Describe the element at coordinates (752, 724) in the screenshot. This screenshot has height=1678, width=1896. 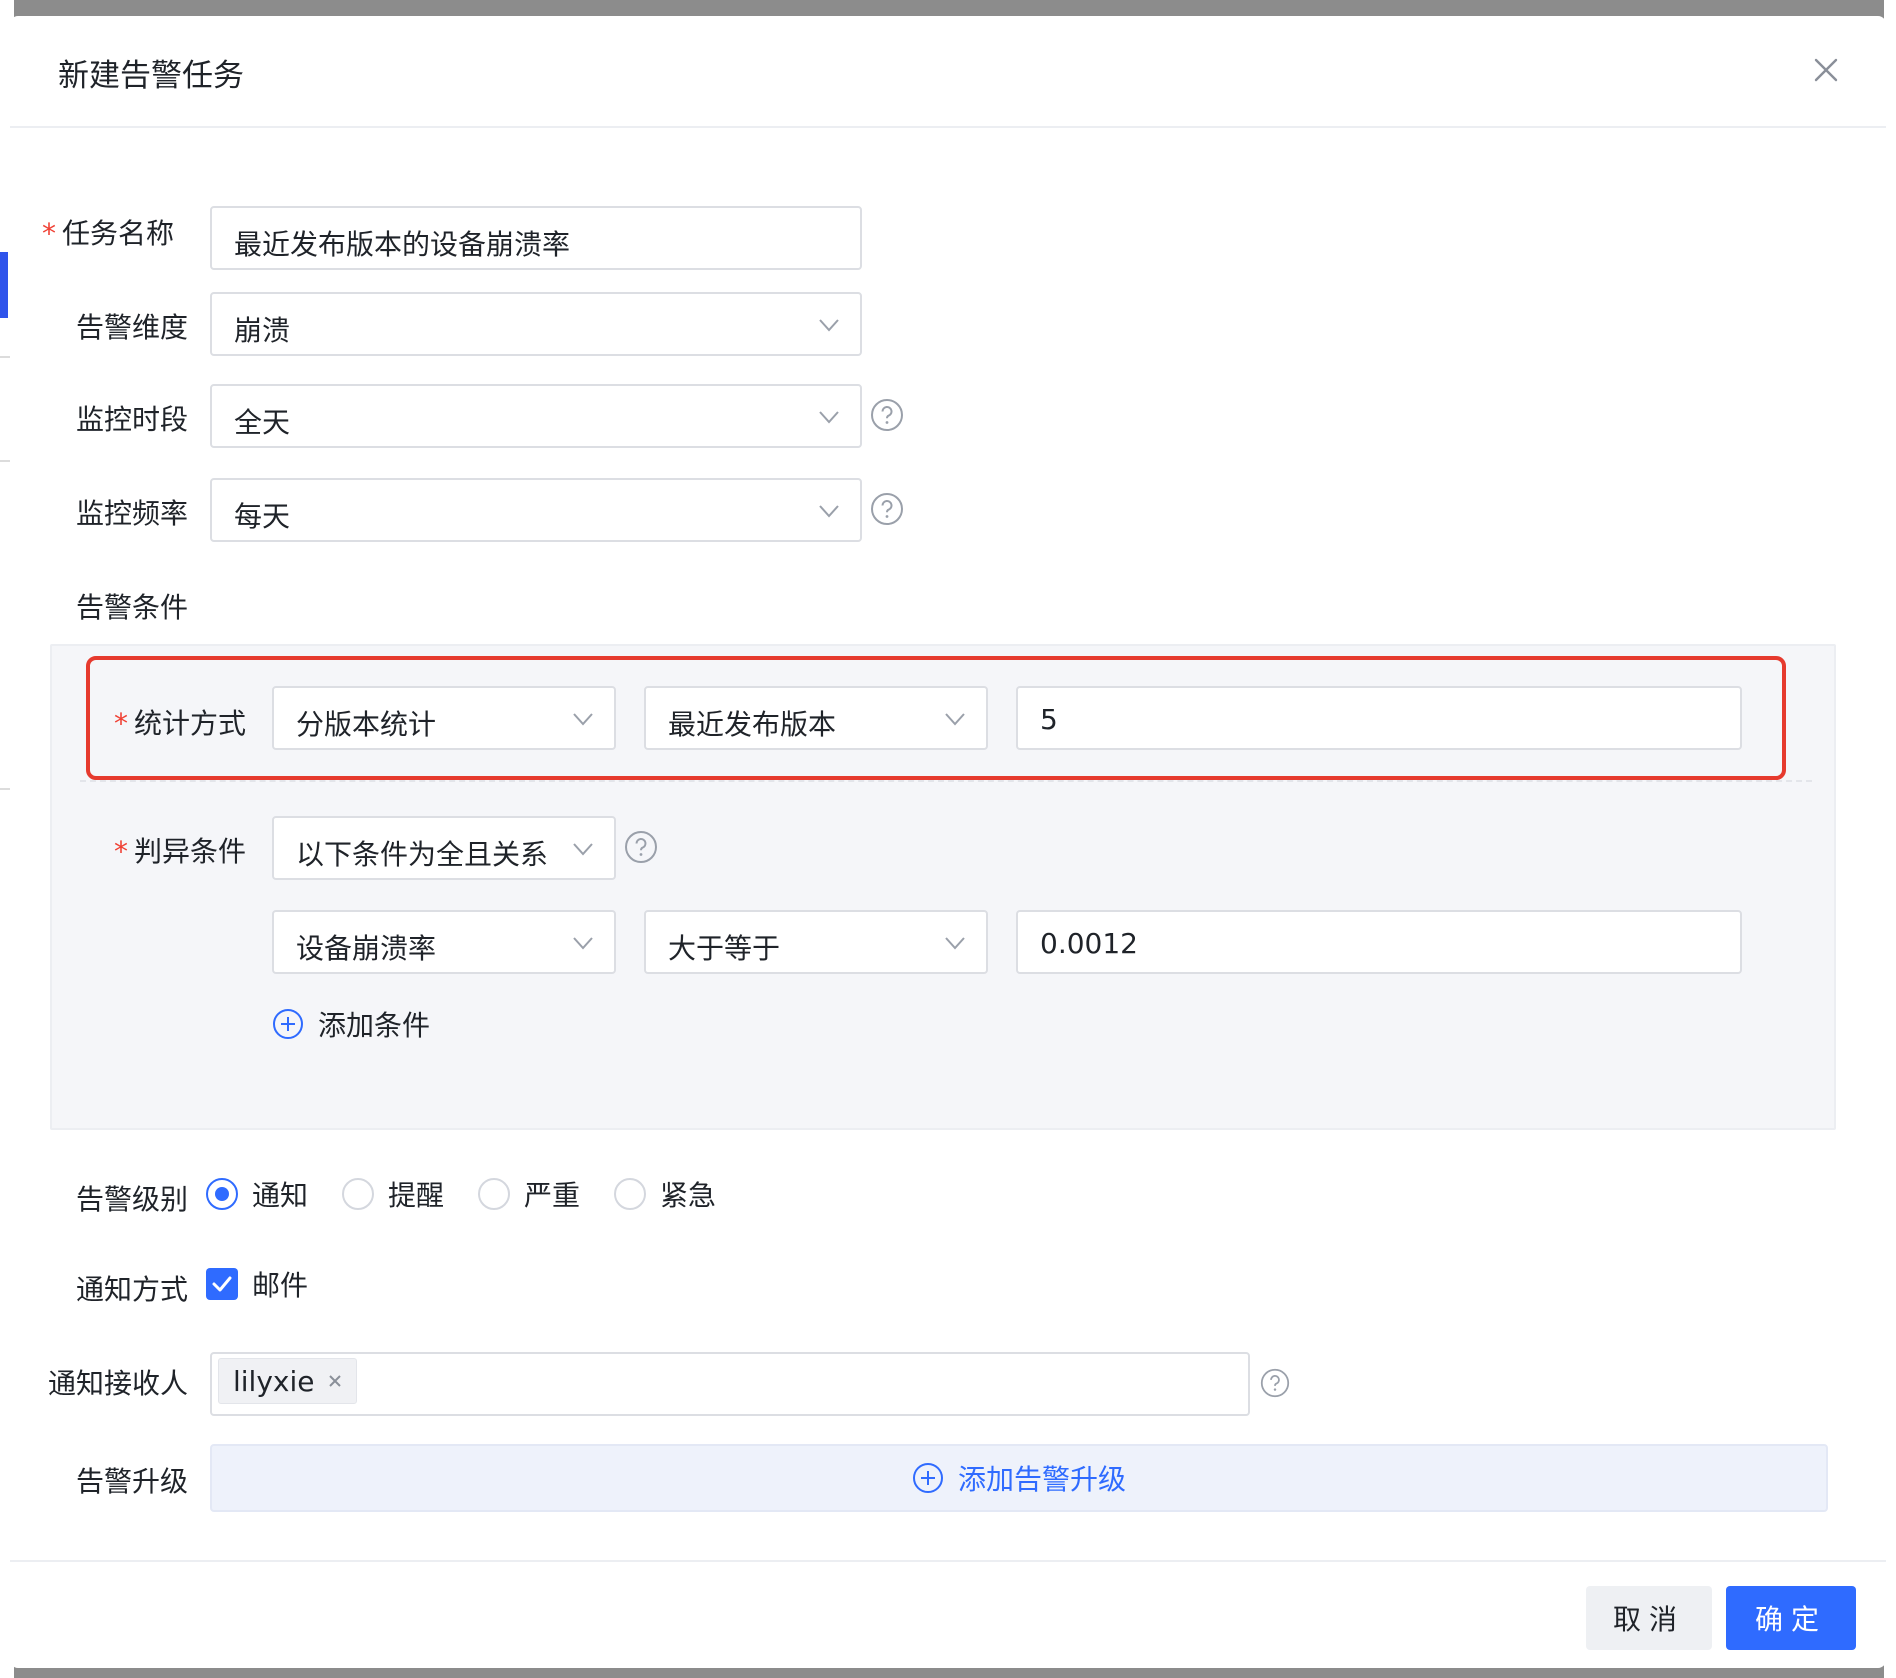
I see `version-scope-value: 最近发布版本` at that location.